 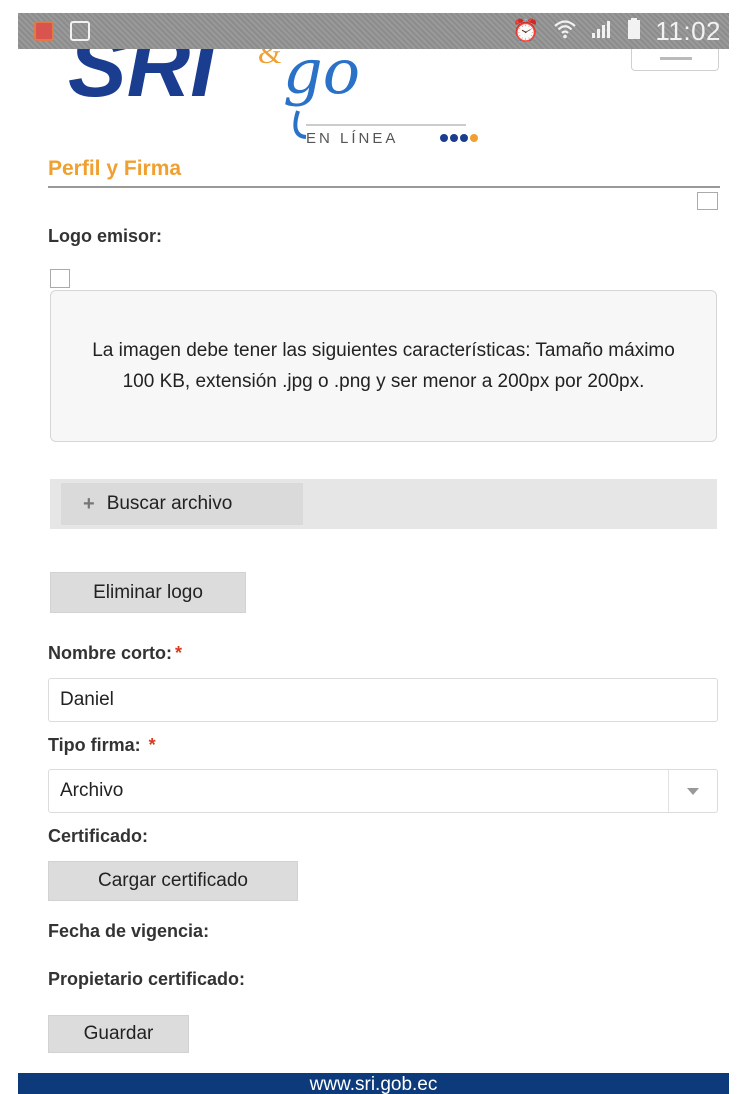 I want to click on signal-icon, so click(x=602, y=31).